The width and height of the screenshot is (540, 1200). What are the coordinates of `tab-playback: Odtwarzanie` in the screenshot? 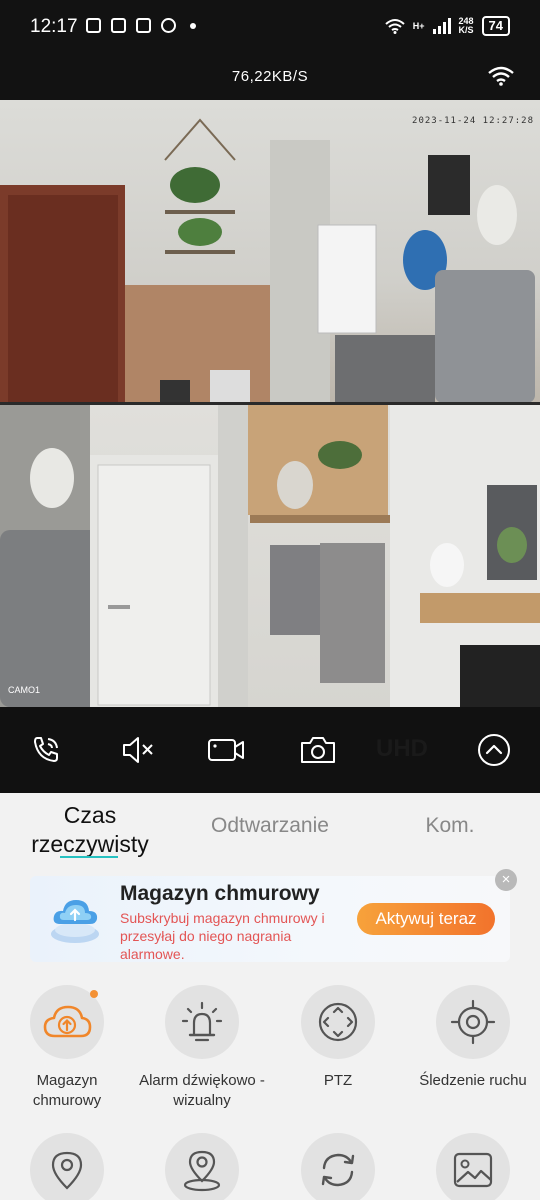 It's located at (270, 826).